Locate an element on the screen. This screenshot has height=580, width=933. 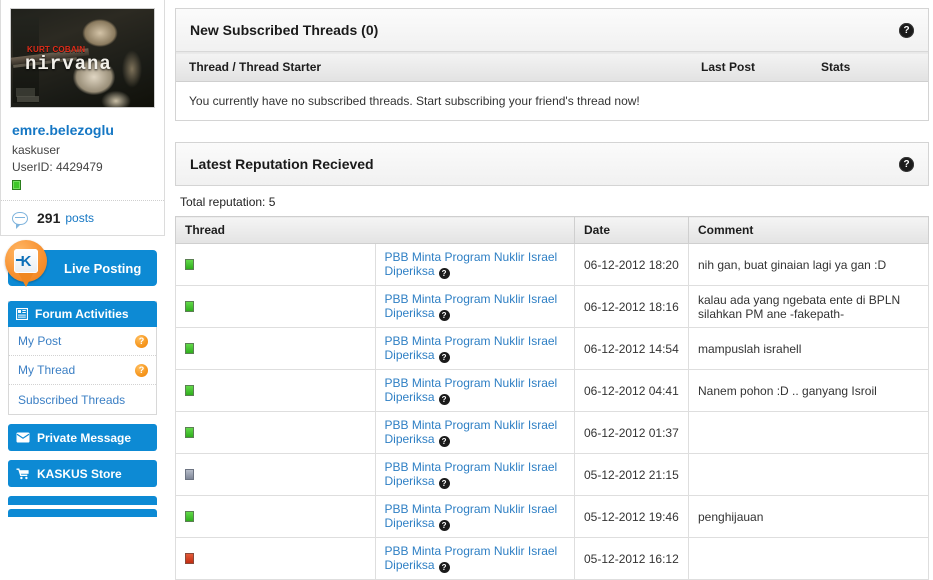
panel-title: New Subscribed Threads (0) is located at coordinates (284, 30).